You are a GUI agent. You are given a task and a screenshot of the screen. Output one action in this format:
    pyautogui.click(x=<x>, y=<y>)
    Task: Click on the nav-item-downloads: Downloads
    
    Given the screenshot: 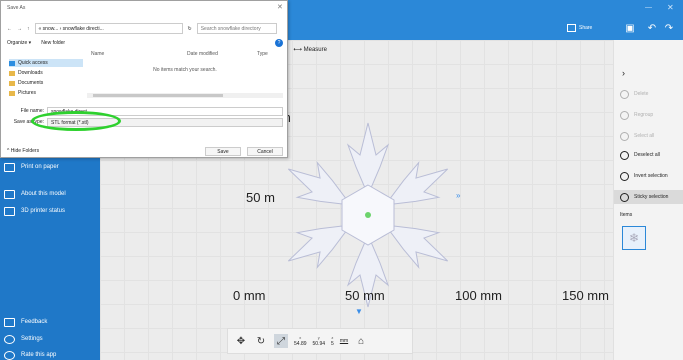 What is the action you would take?
    pyautogui.click(x=46, y=73)
    